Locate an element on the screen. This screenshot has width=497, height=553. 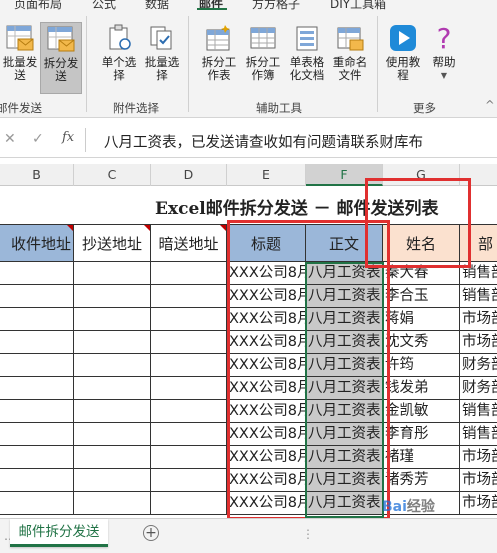
sheet-tab-mail-split: 邮件拆分发送 is located at coordinates (59, 533).